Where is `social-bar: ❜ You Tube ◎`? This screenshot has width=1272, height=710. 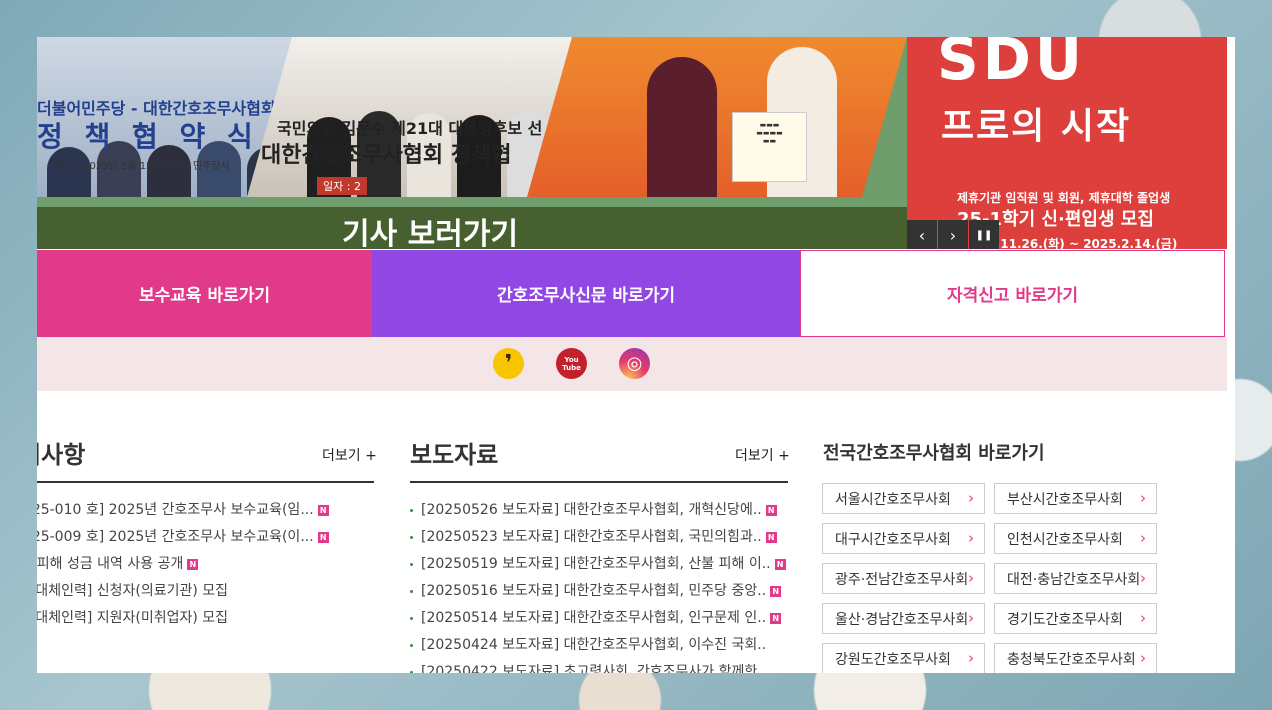
social-bar: ❜ You Tube ◎ is located at coordinates (632, 364).